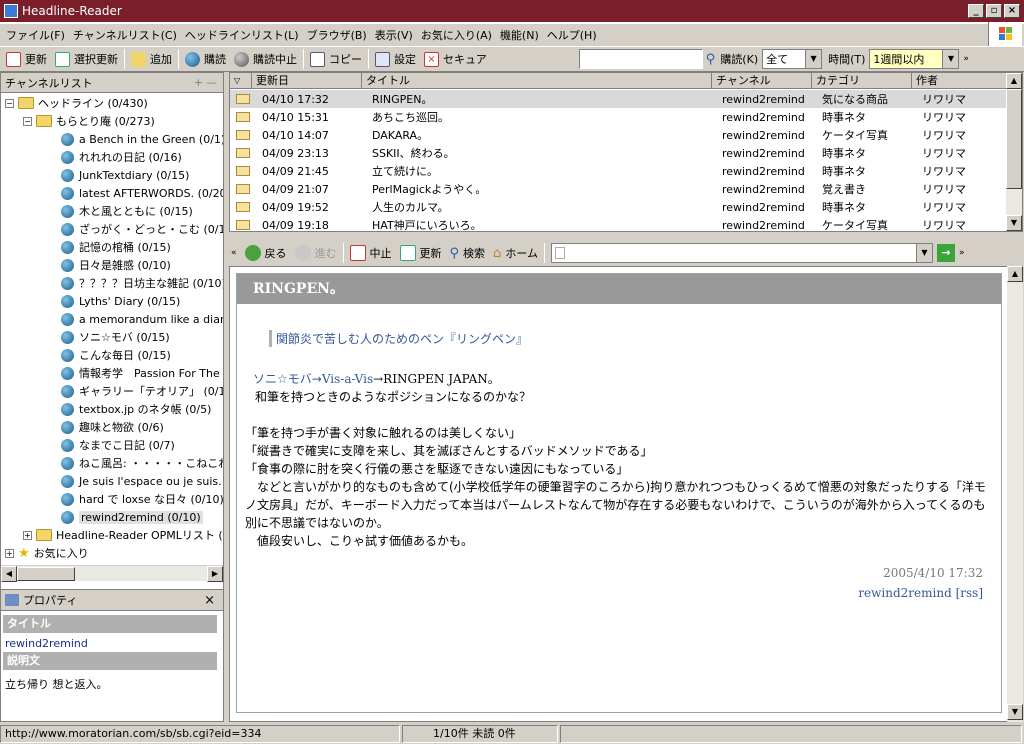 Image resolution: width=1024 pixels, height=744 pixels. What do you see at coordinates (142, 139) in the screenshot?
I see `channel-item: a Bench in the Green (0/1)` at bounding box center [142, 139].